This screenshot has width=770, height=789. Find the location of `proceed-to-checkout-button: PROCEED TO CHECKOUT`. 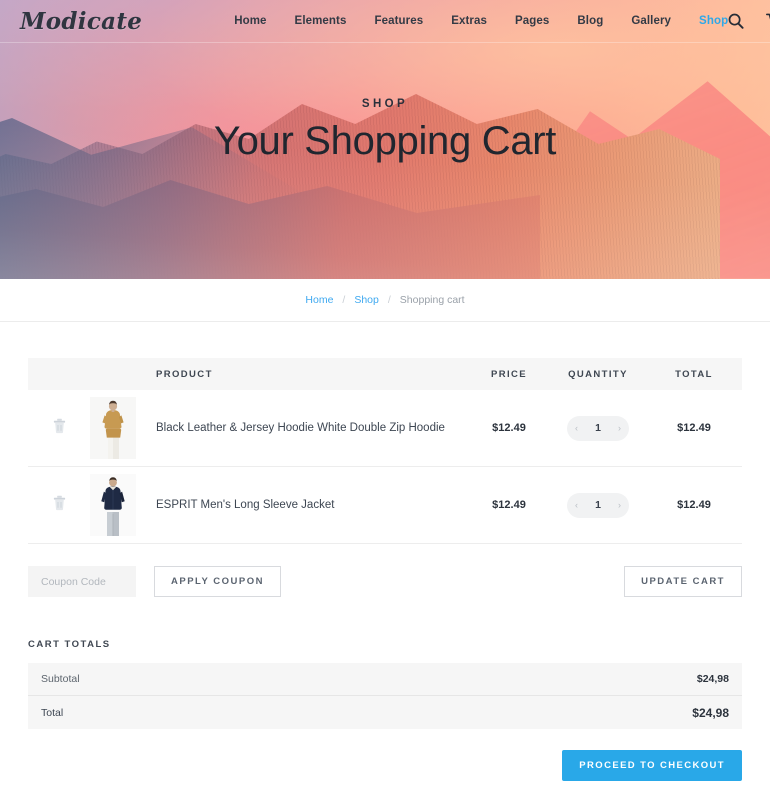

proceed-to-checkout-button: PROCEED TO CHECKOUT is located at coordinates (652, 765).